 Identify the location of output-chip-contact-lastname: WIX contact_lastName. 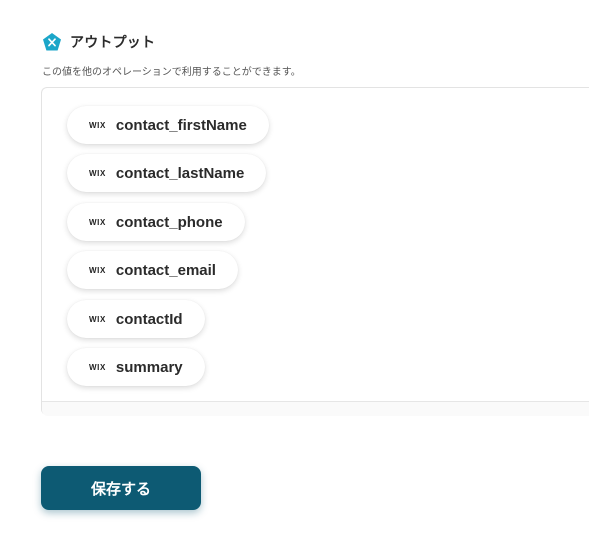
(167, 173).